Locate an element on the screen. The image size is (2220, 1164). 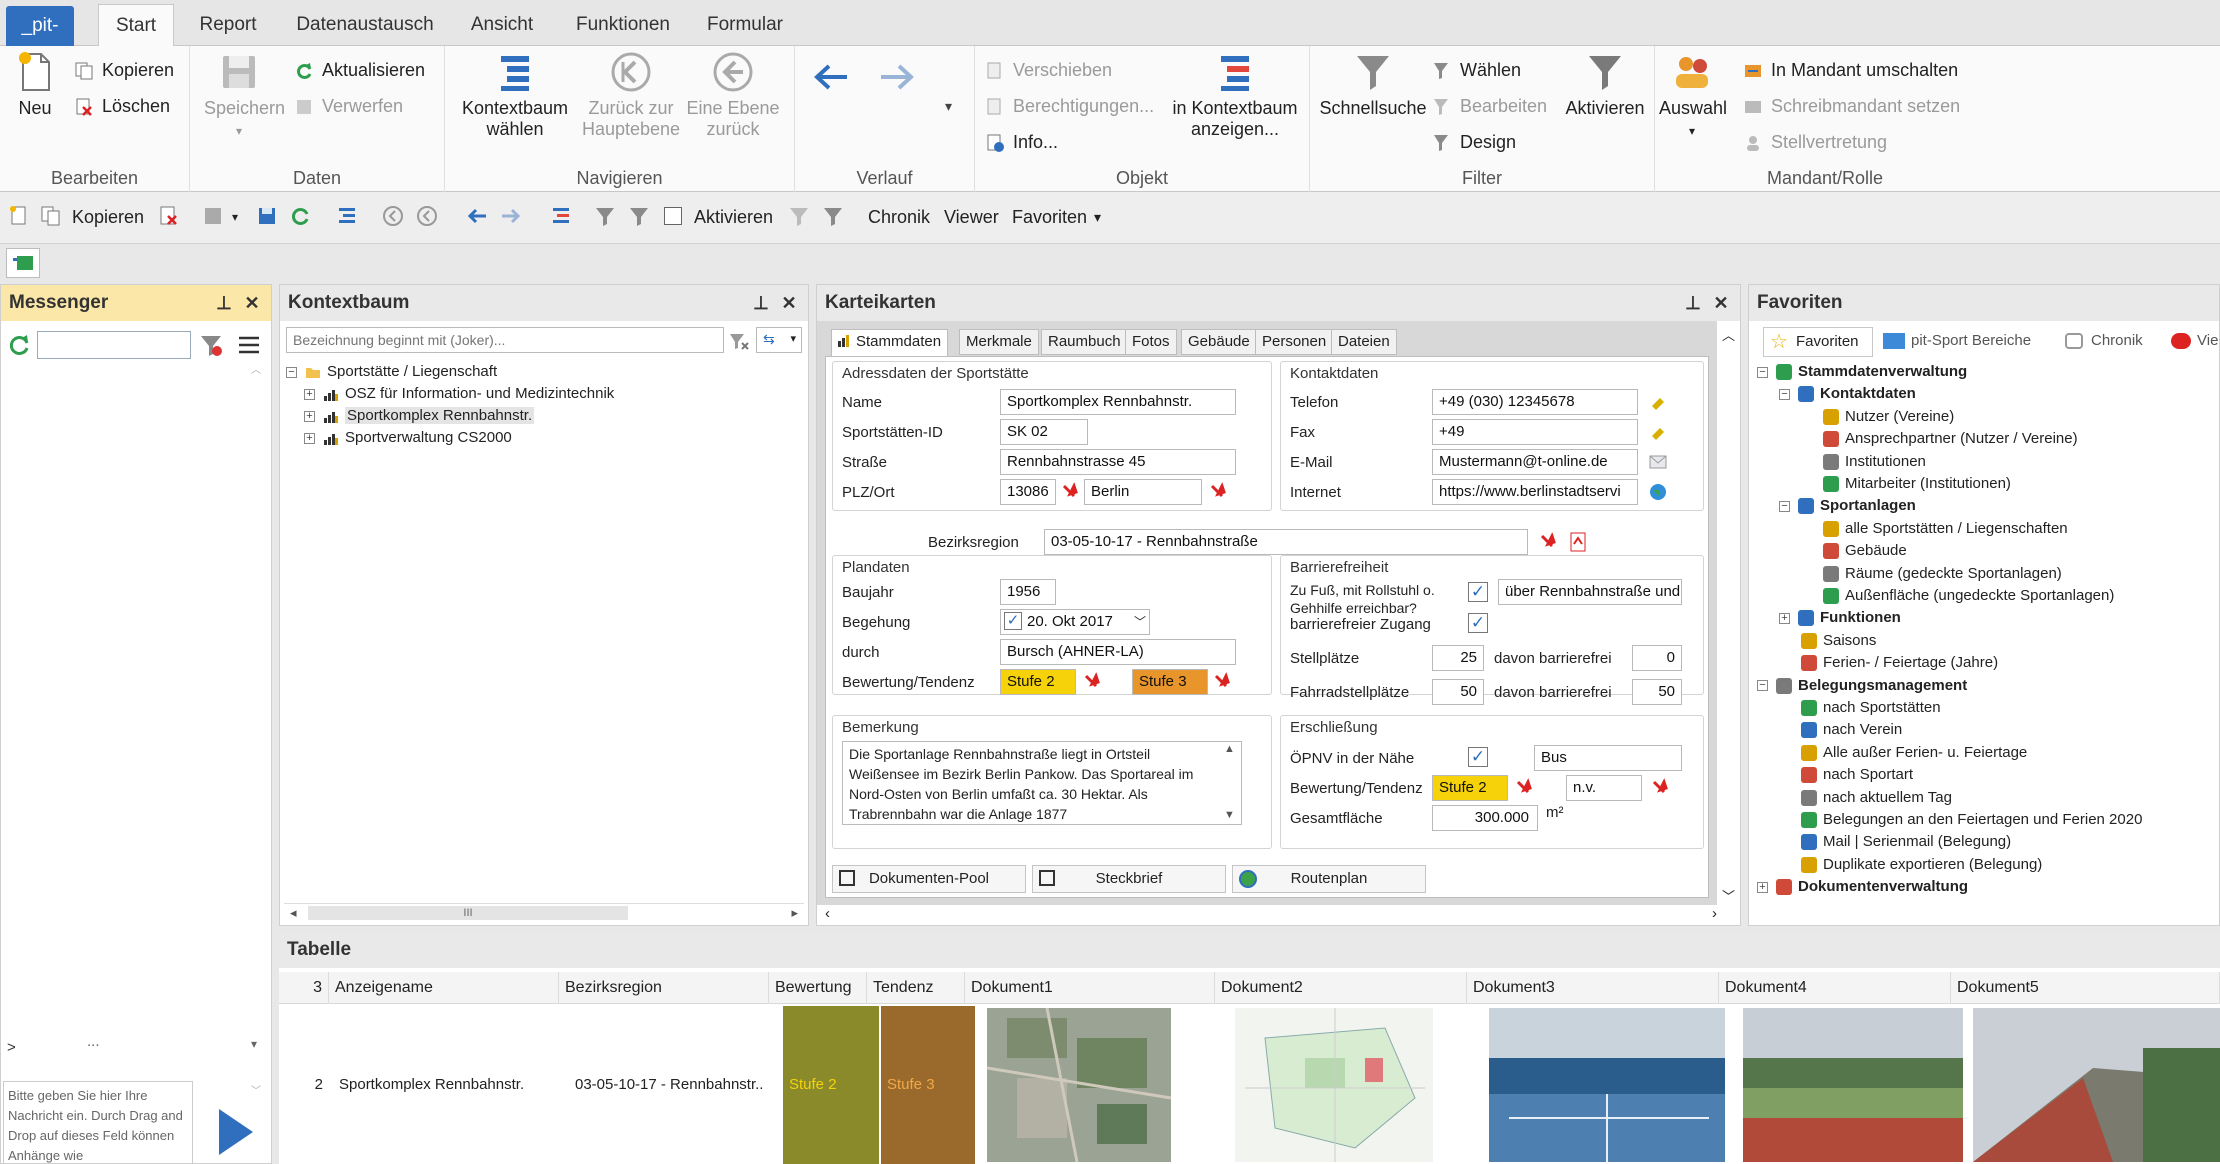
begehung-checkbox: ✓ is located at coordinates (1013, 621).